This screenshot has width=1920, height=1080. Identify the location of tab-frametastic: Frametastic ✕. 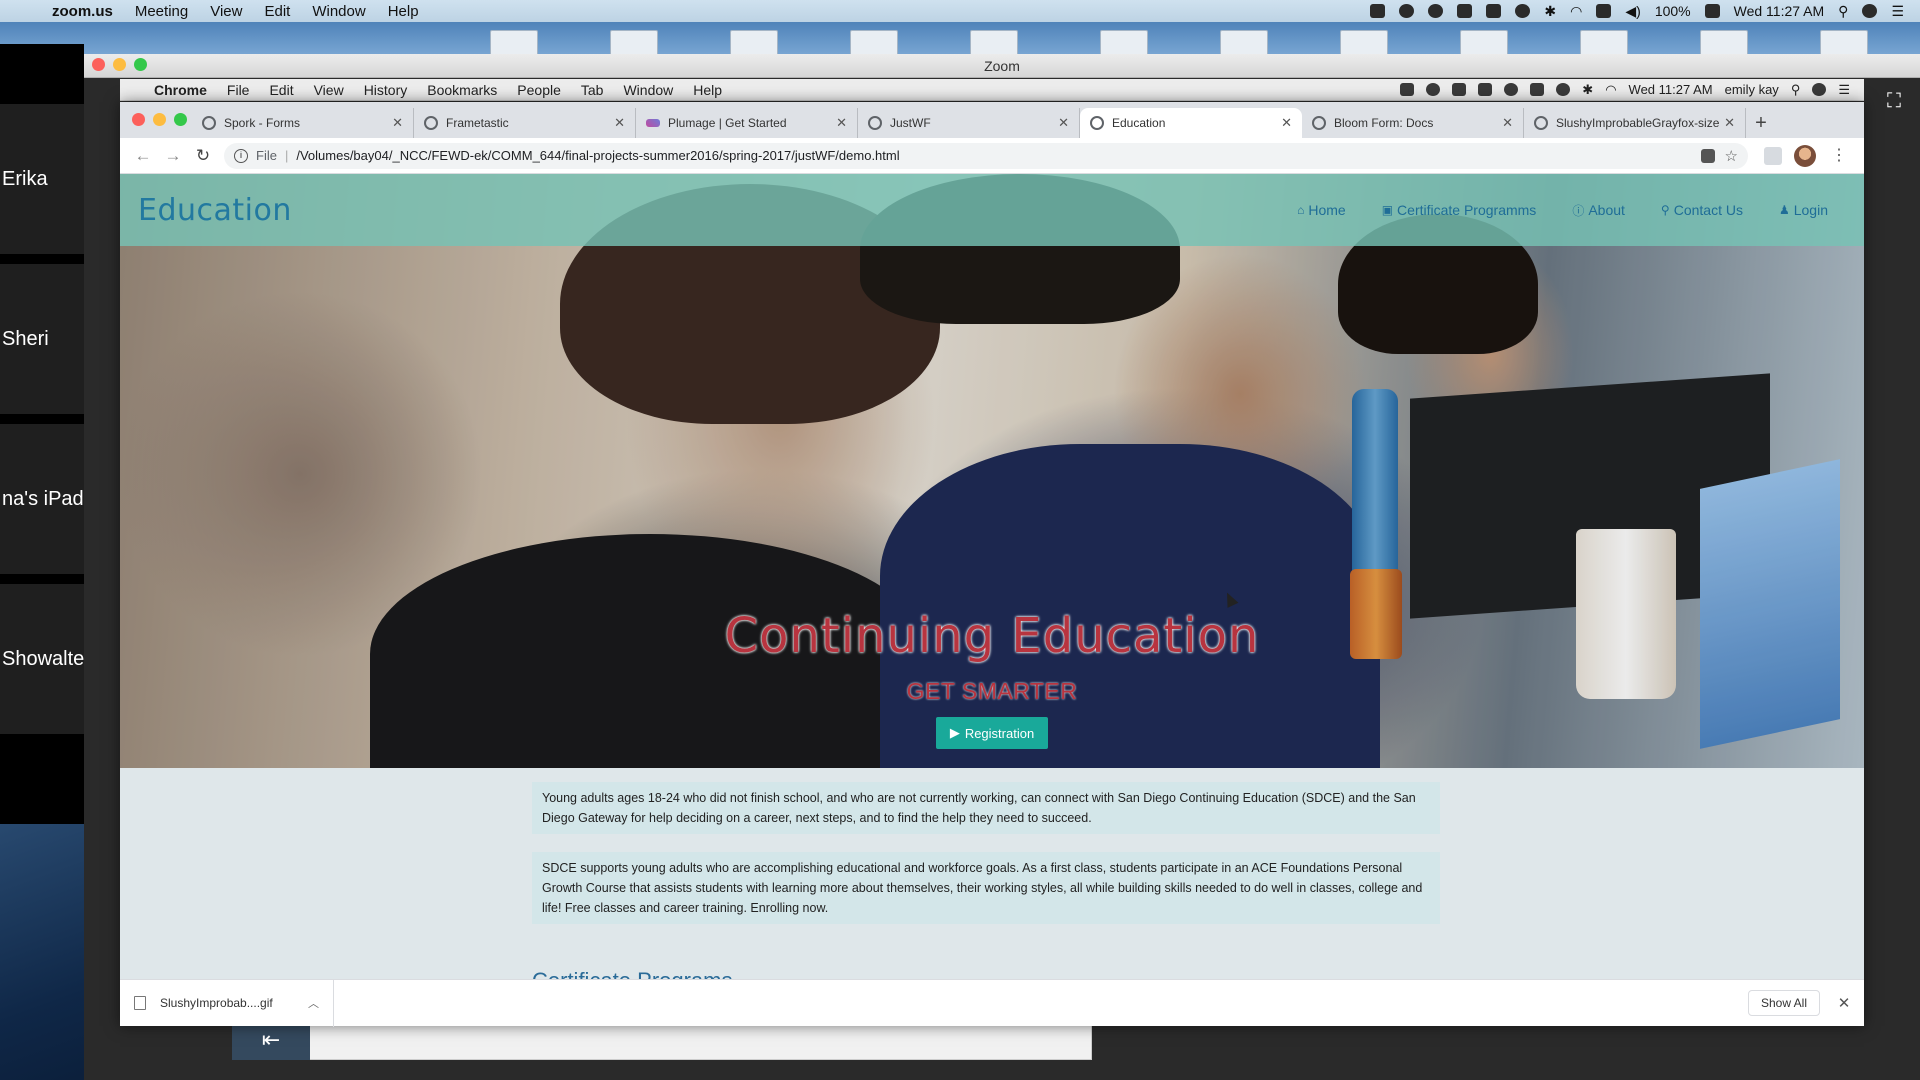
(525, 123).